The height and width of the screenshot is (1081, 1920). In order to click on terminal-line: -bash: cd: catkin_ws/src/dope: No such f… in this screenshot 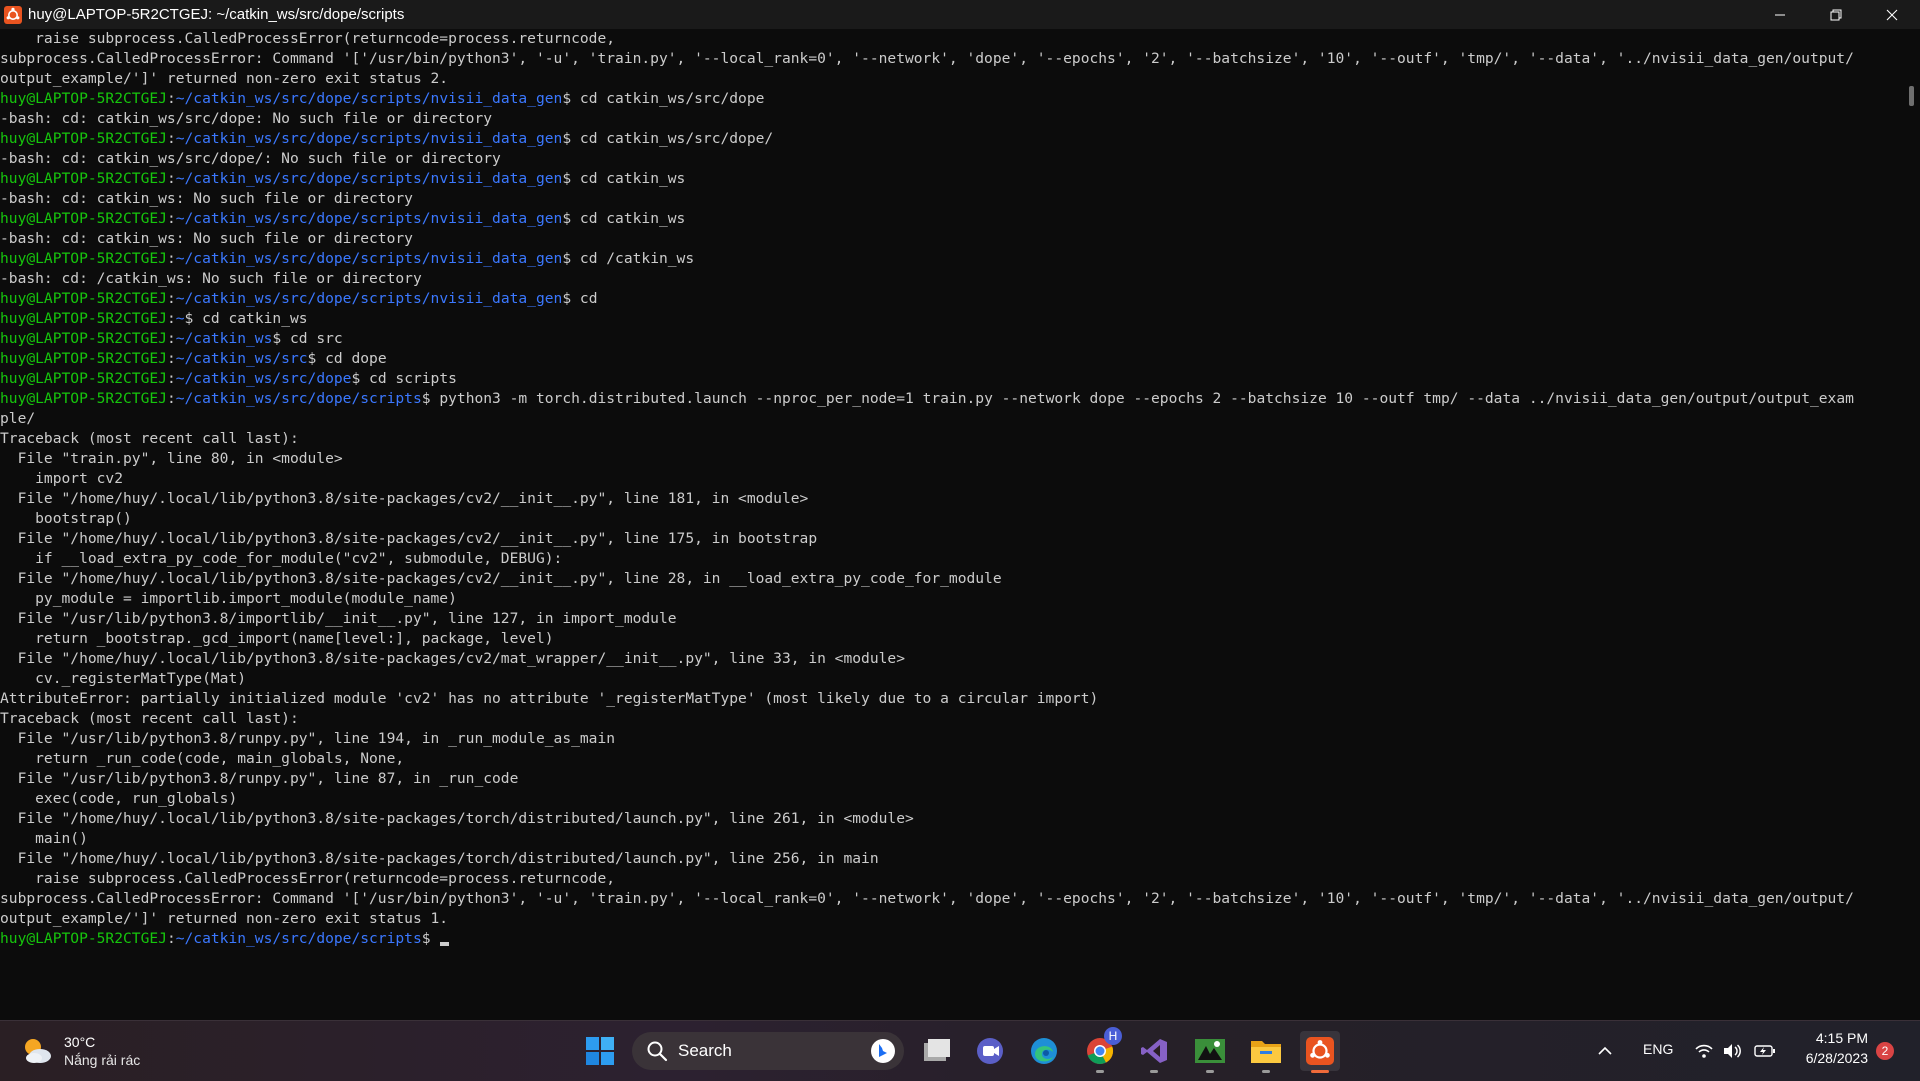, I will do `click(953, 119)`.